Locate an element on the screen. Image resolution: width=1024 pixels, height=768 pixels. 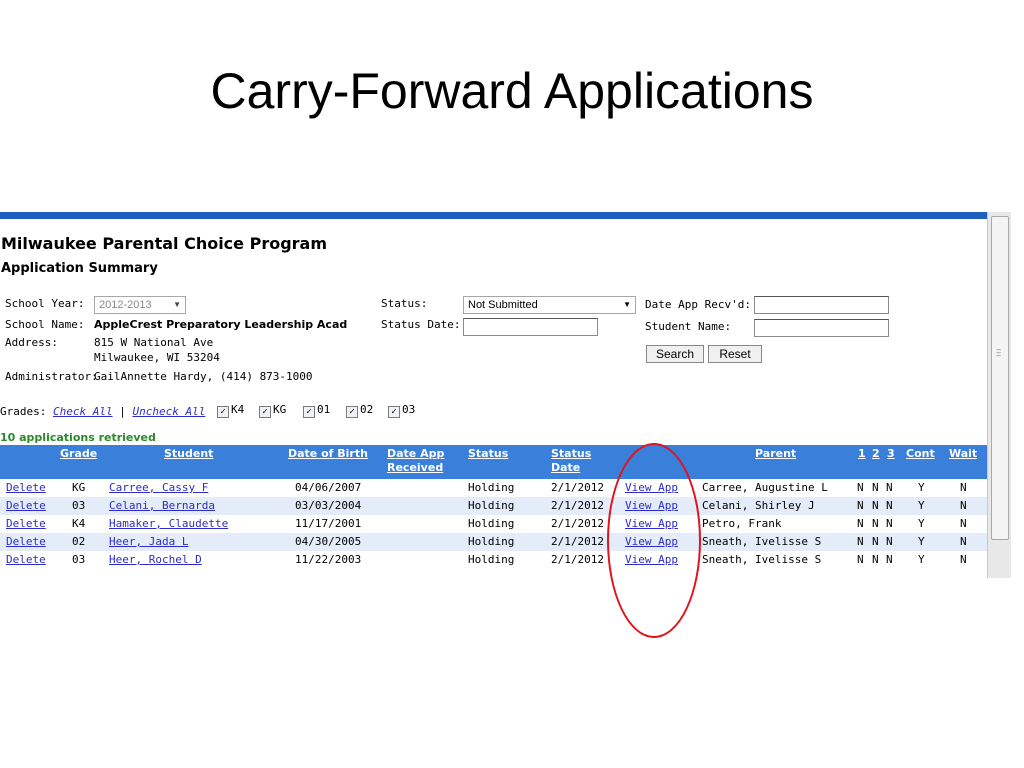
view-app-highlight-circle is located at coordinates (654, 540).